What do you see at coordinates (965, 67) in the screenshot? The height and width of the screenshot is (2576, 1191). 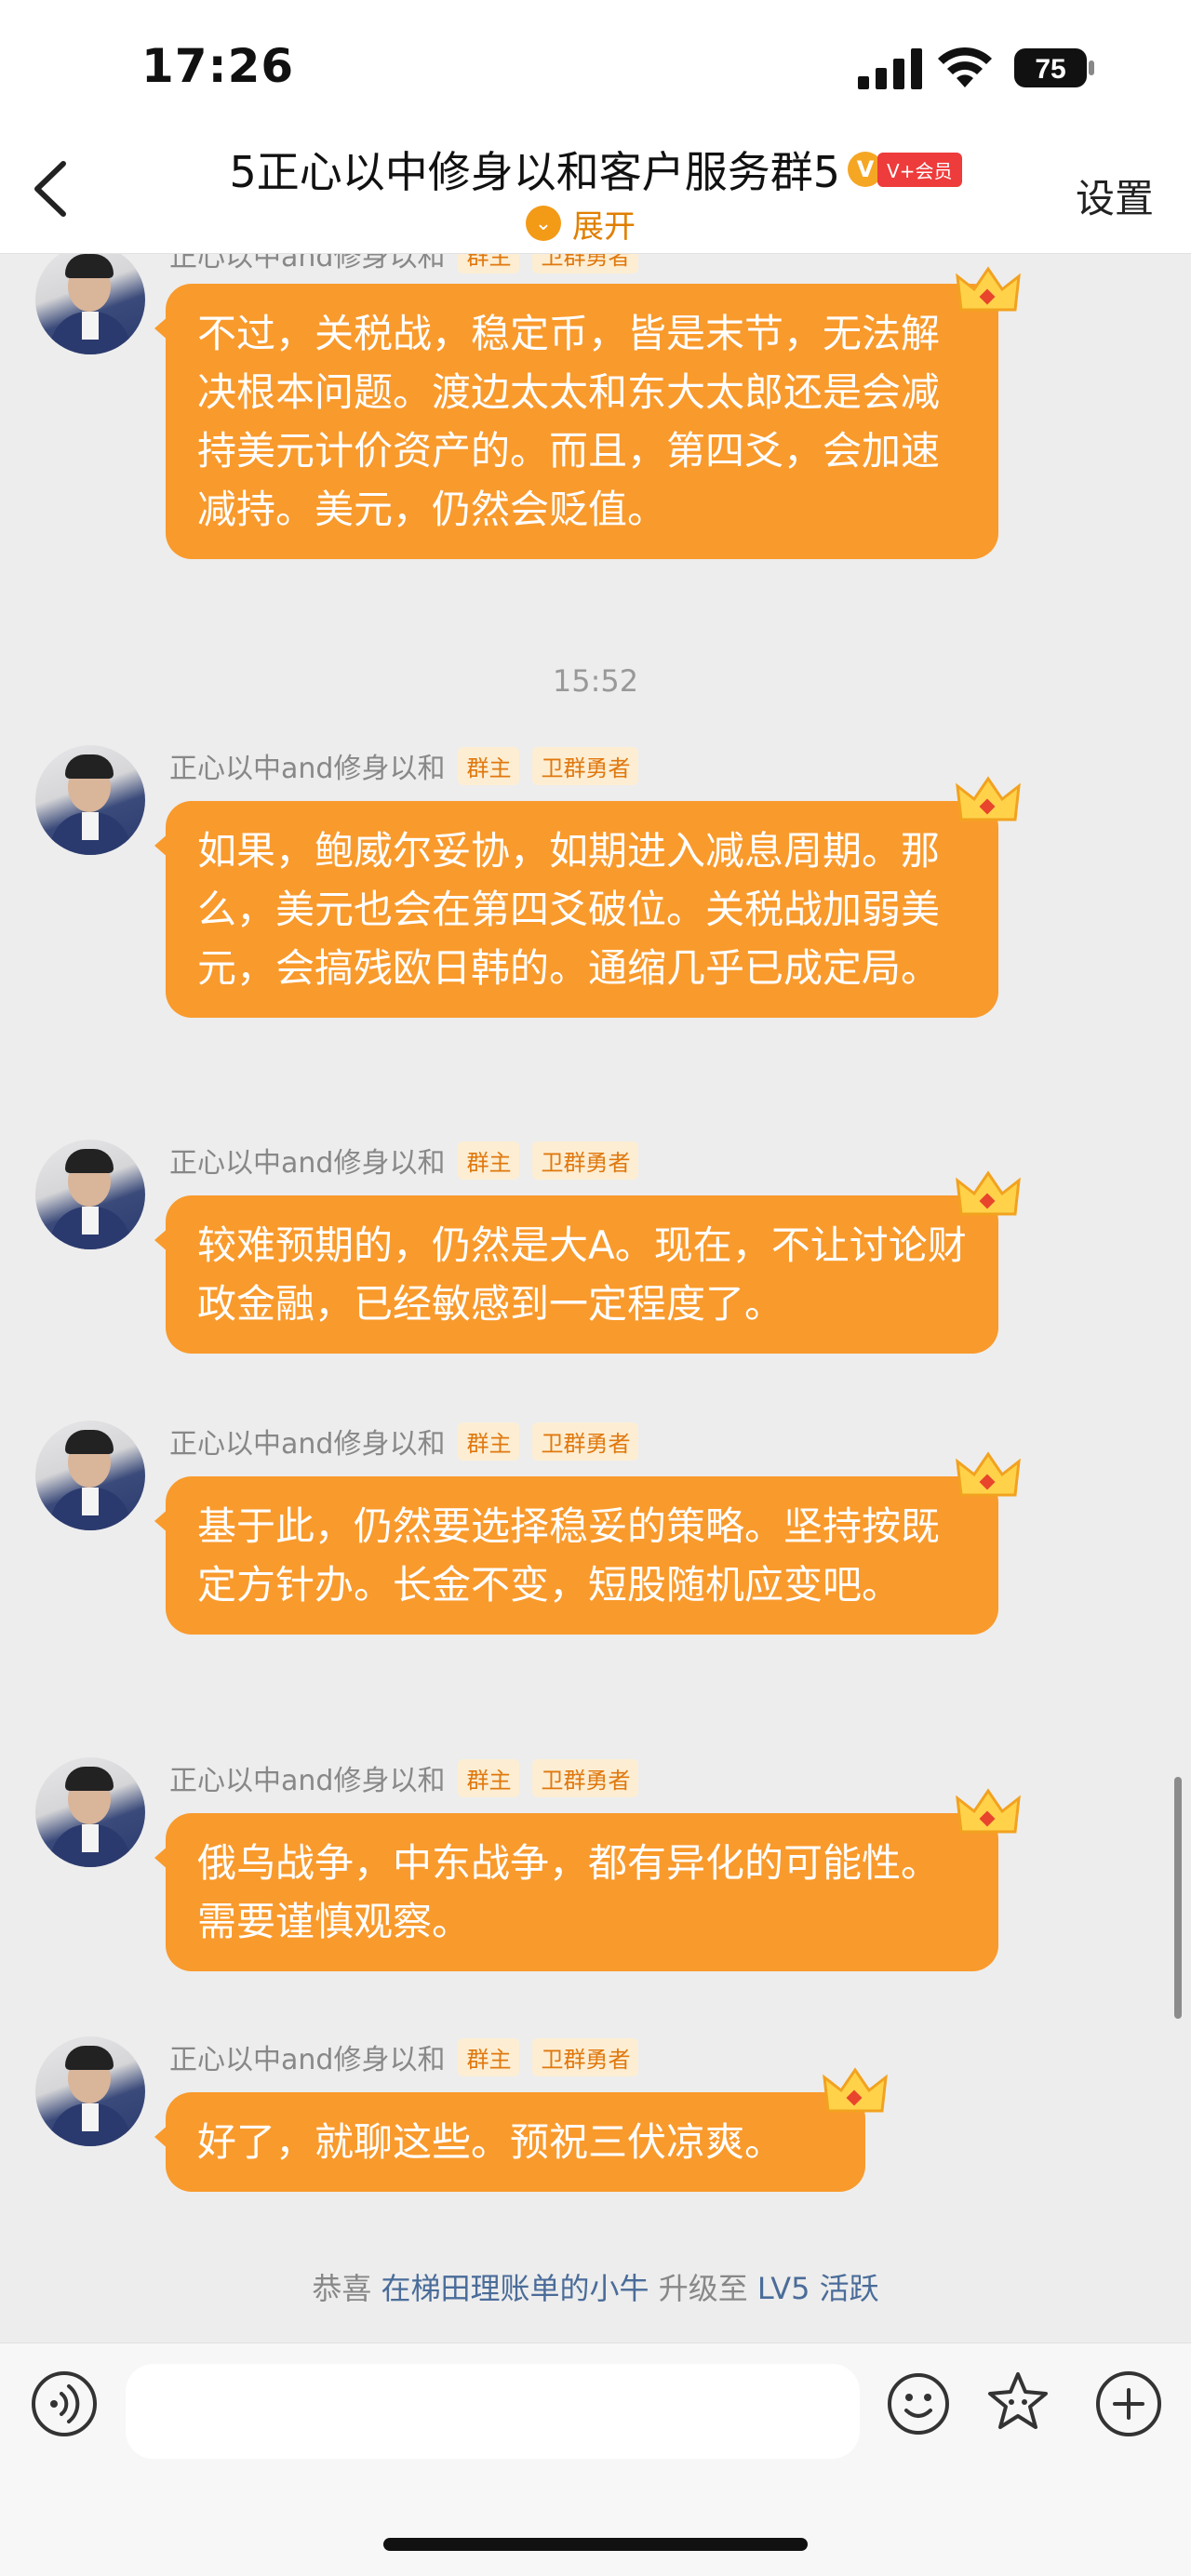 I see `wifi-icon` at bounding box center [965, 67].